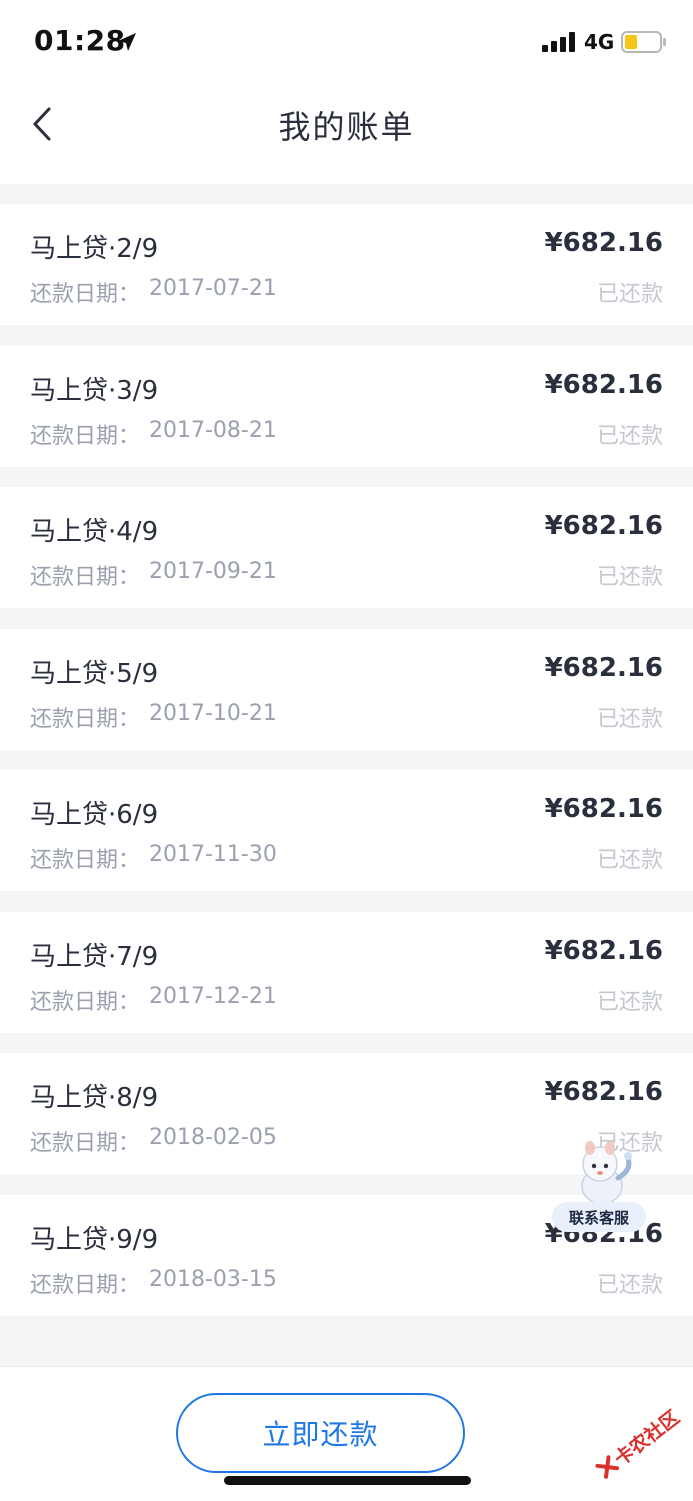 The width and height of the screenshot is (693, 1501). What do you see at coordinates (346, 42) in the screenshot?
I see `status-bar: 01:28 4G` at bounding box center [346, 42].